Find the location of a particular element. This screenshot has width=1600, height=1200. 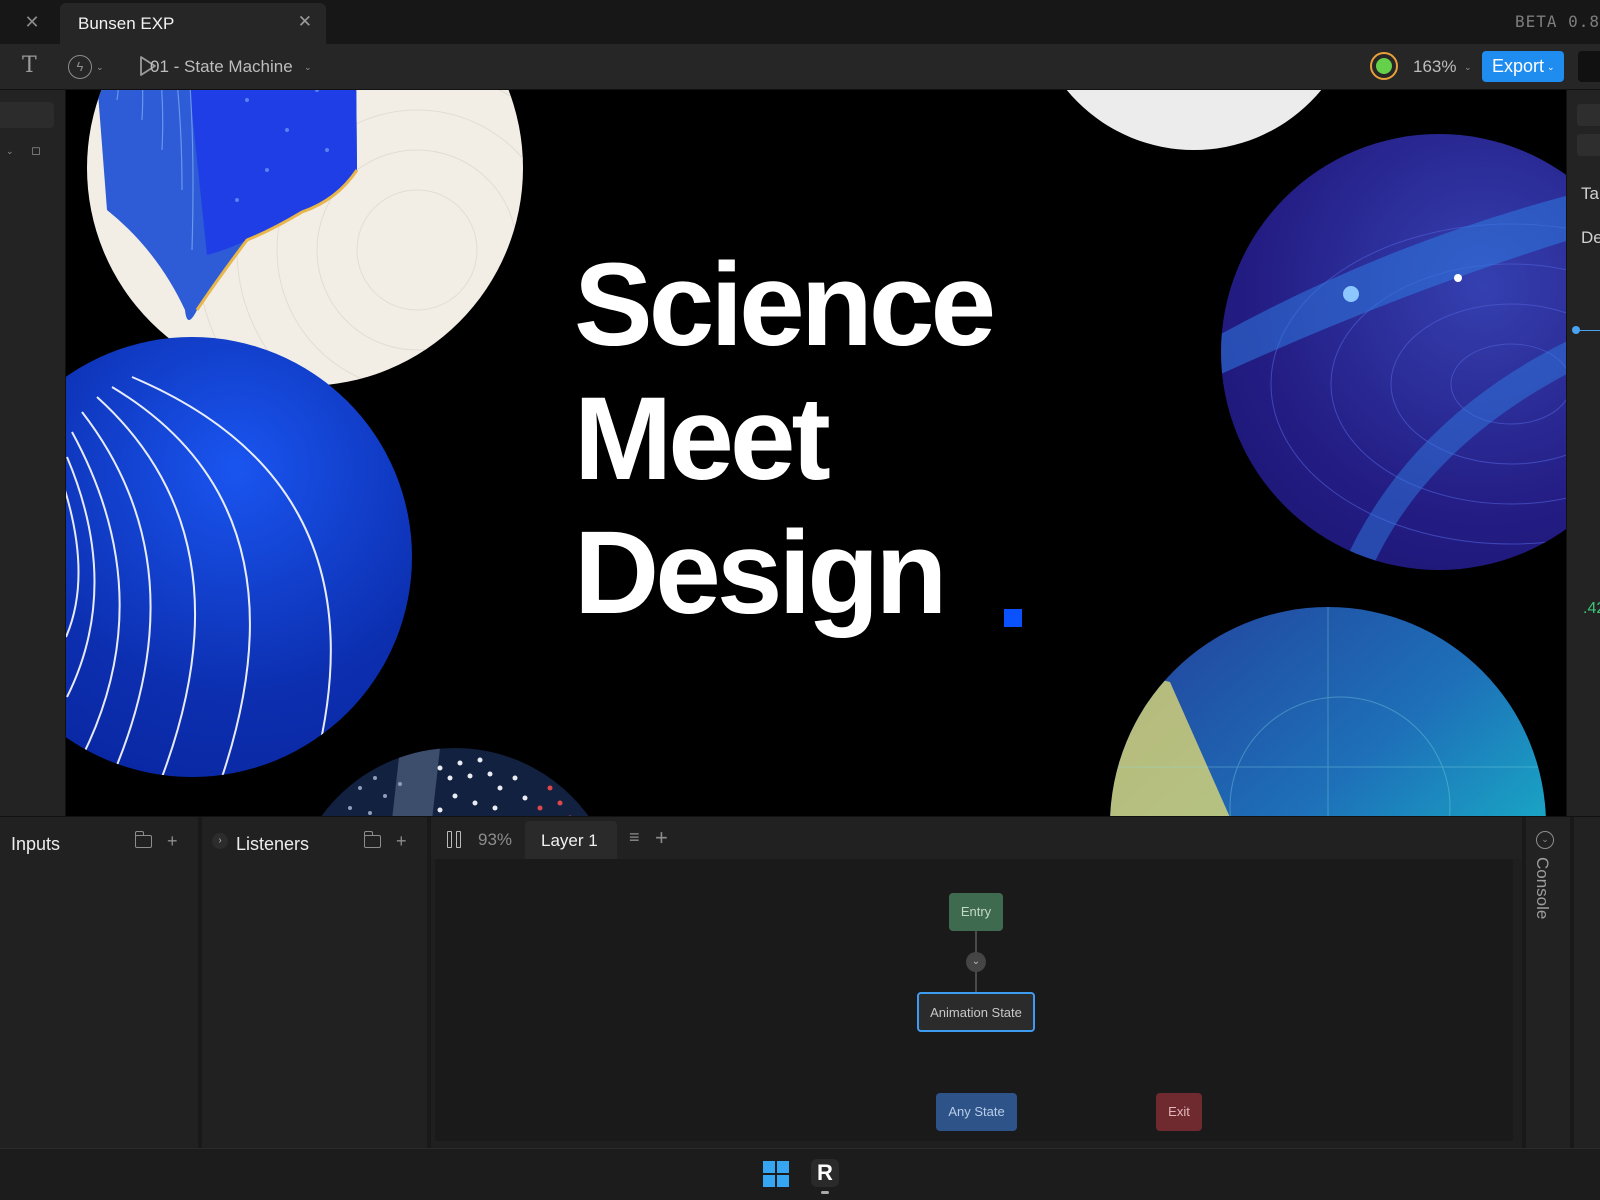

listeners-title: Listeners is located at coordinates (273, 844).